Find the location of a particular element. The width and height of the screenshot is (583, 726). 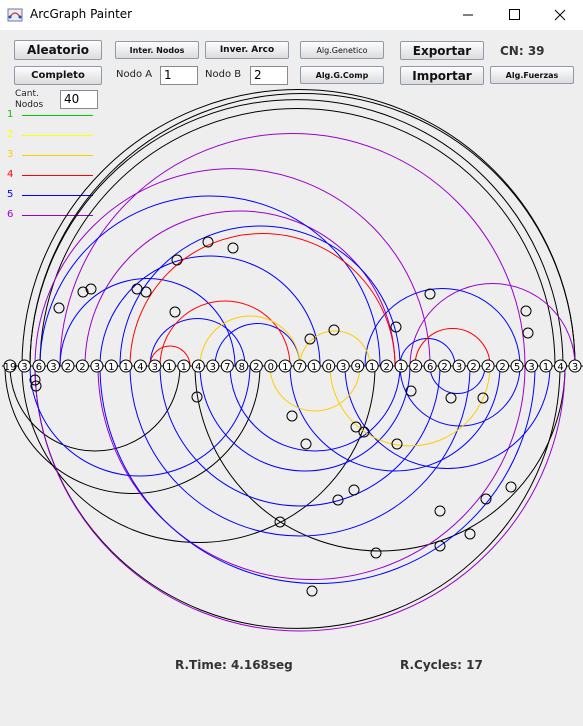

graph-node: 19 is located at coordinates (10, 366).